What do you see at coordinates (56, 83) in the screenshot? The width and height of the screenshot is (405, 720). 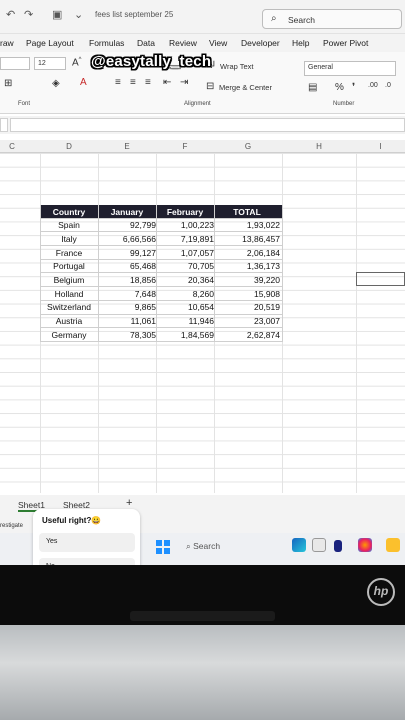 I see `fill-color-icon: ◈` at bounding box center [56, 83].